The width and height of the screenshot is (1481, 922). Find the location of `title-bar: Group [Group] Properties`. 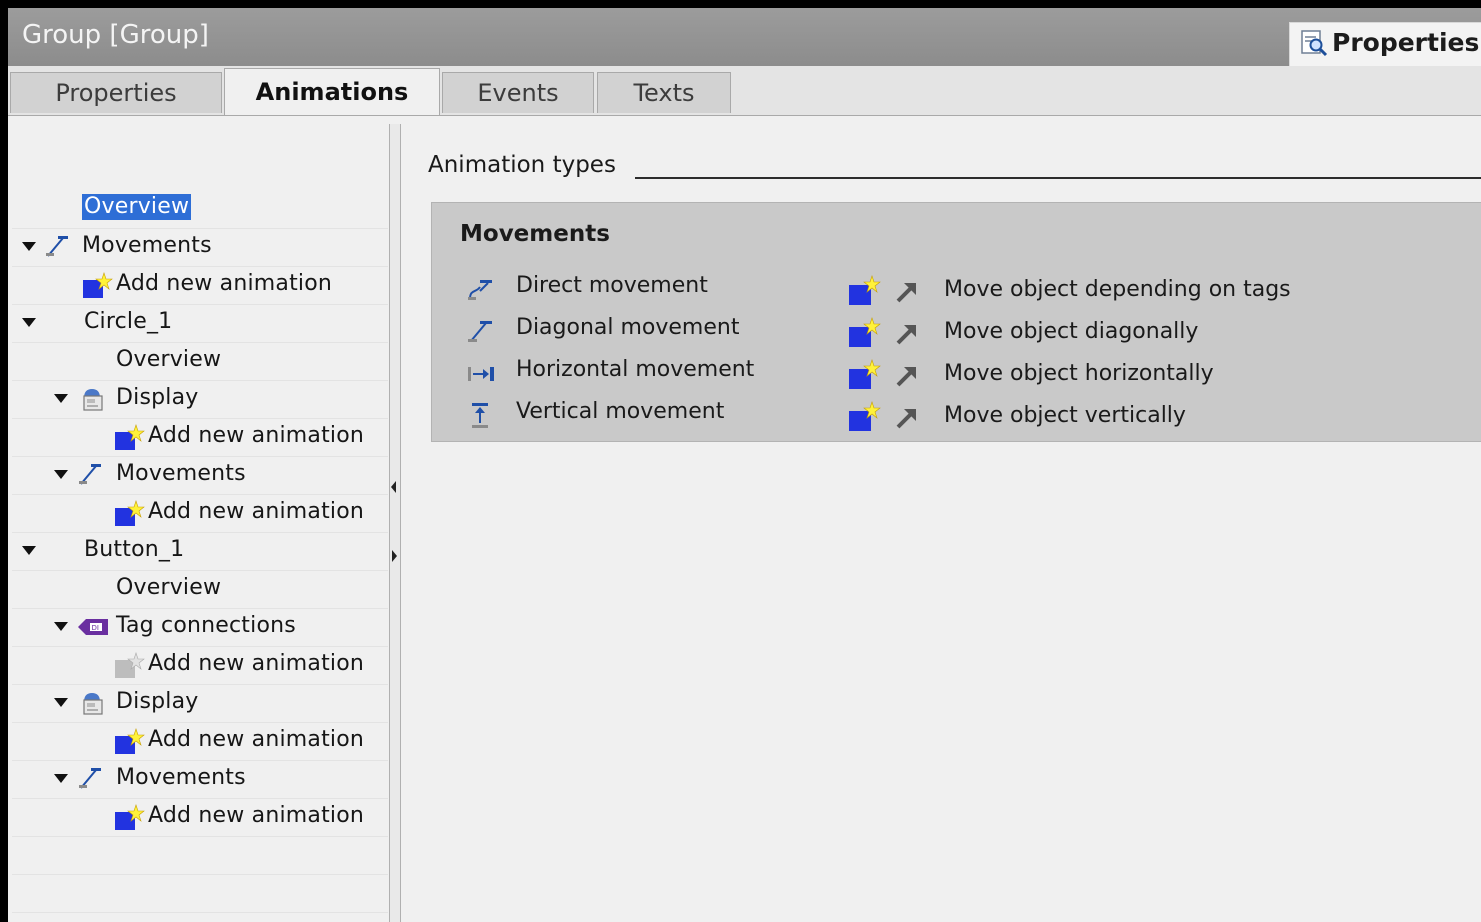

title-bar: Group [Group] Properties is located at coordinates (744, 37).